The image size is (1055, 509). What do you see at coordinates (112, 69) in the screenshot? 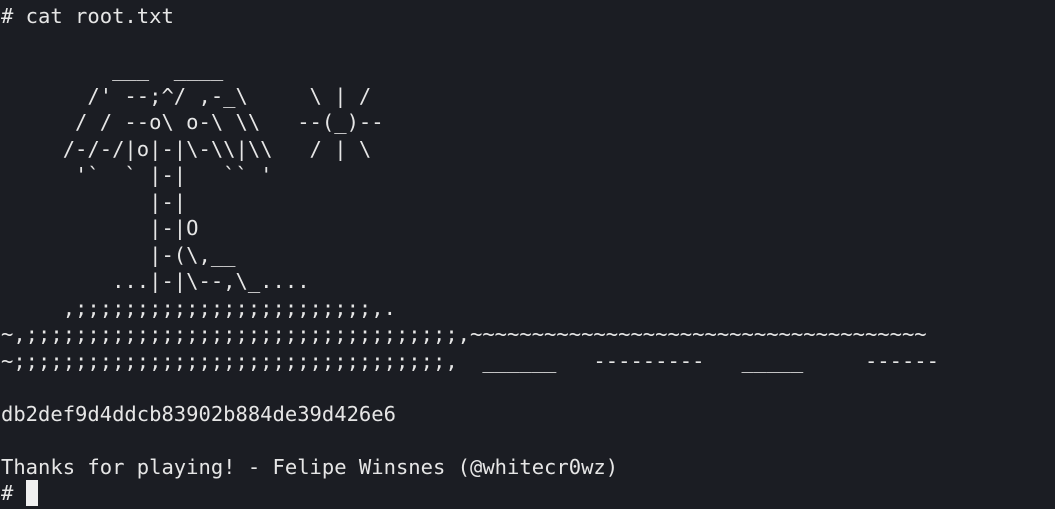
I see `ascii-art-line: ___ ____` at bounding box center [112, 69].